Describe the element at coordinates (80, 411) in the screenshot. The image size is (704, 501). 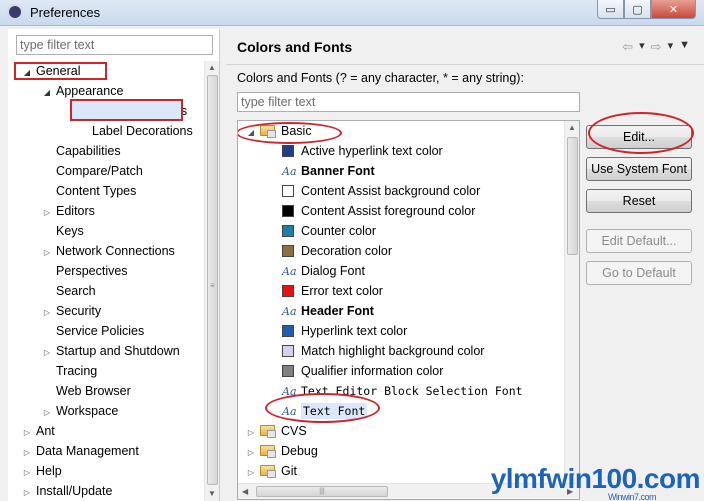
I see `nav-item-workspace: ▷ Workspace` at that location.